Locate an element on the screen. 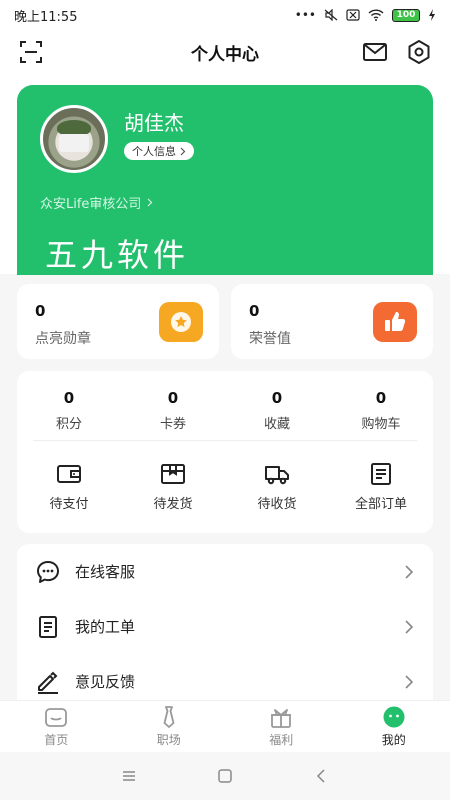 The height and width of the screenshot is (800, 450). order-label: 全部订单 is located at coordinates (380, 504).